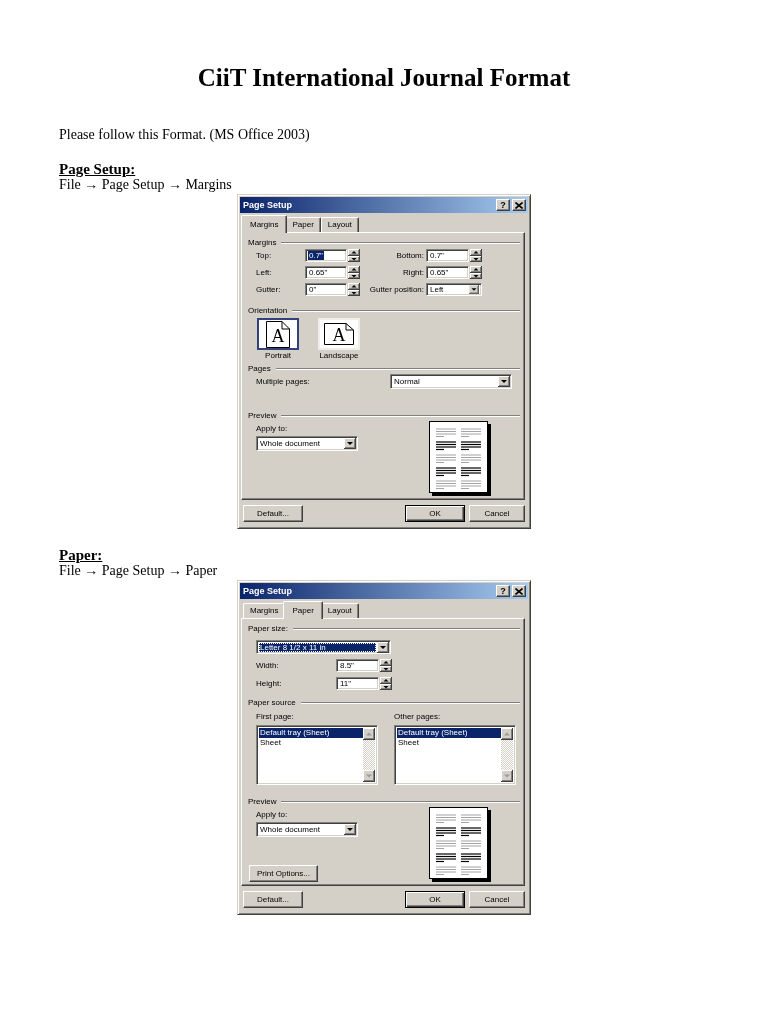  Describe the element at coordinates (451, 381) in the screenshot. I see `dropdown: Normal` at that location.